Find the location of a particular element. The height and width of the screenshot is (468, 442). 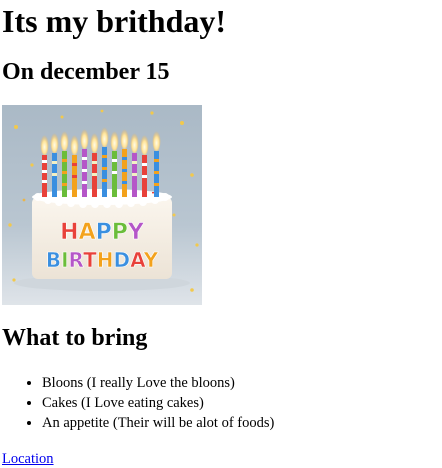

cake-happy-text: HAPPY is located at coordinates (102, 232).